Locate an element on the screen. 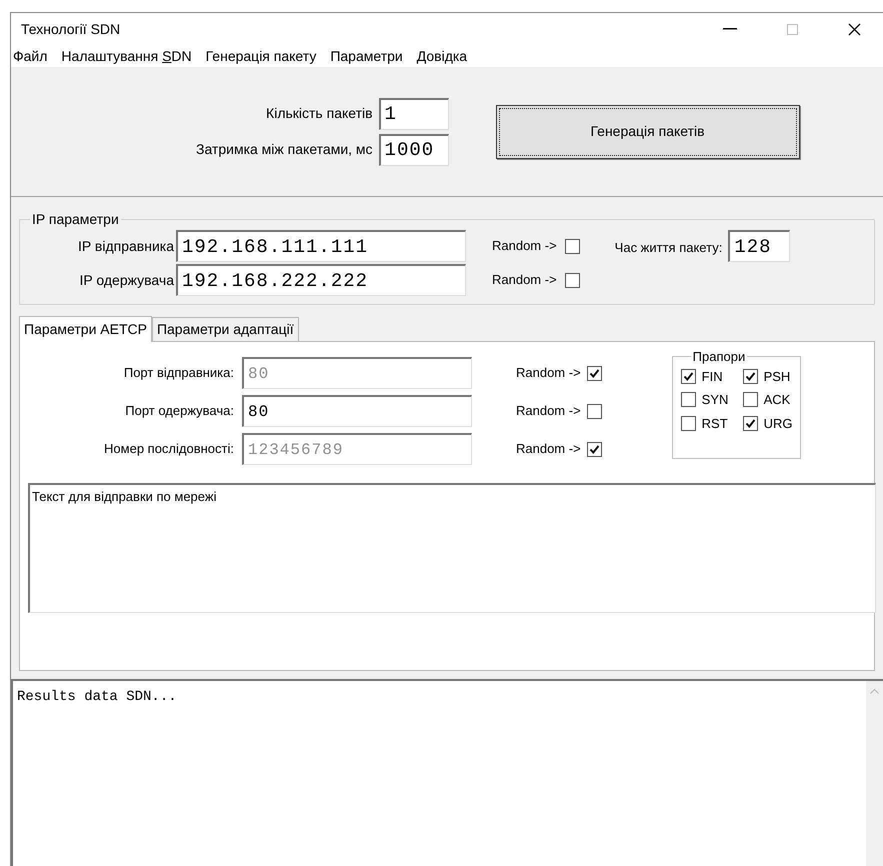  ttl-field: 128 is located at coordinates (759, 246).